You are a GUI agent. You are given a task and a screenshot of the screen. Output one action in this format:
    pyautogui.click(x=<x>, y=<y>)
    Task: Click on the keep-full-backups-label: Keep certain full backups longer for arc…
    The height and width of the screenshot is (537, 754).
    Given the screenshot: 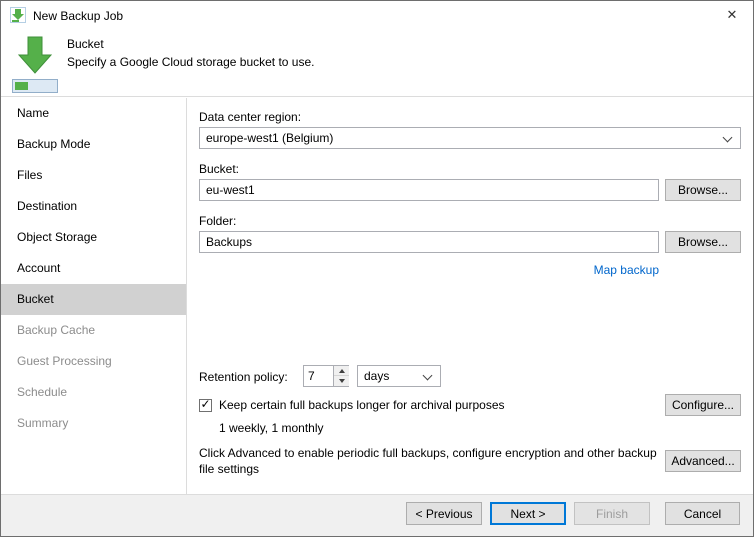 What is the action you would take?
    pyautogui.click(x=362, y=405)
    